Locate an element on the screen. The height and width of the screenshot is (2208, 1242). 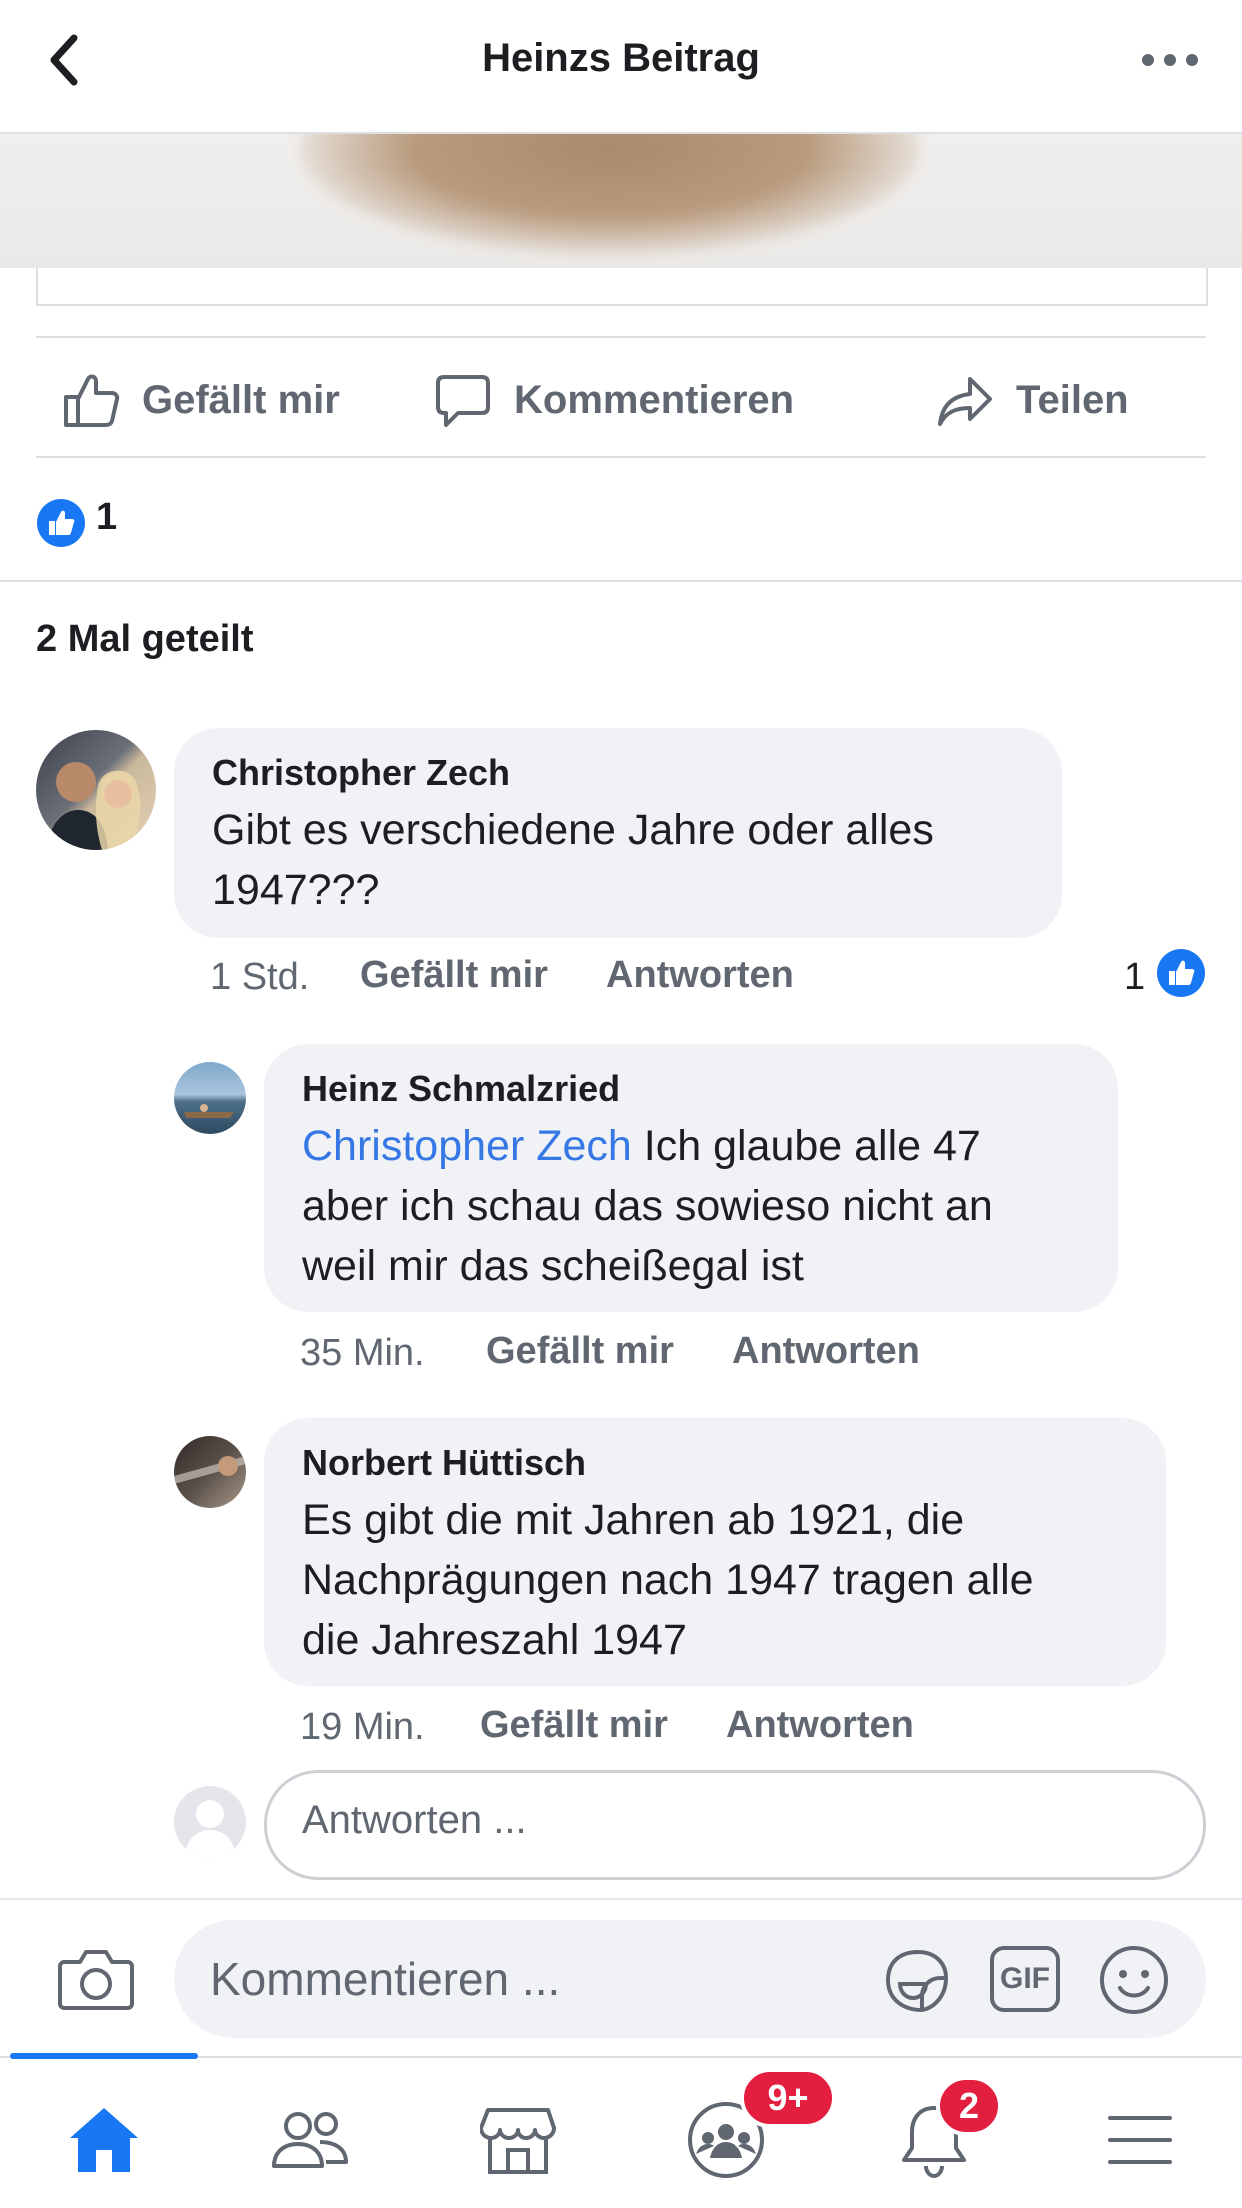
camera-icon is located at coordinates (96, 1981).